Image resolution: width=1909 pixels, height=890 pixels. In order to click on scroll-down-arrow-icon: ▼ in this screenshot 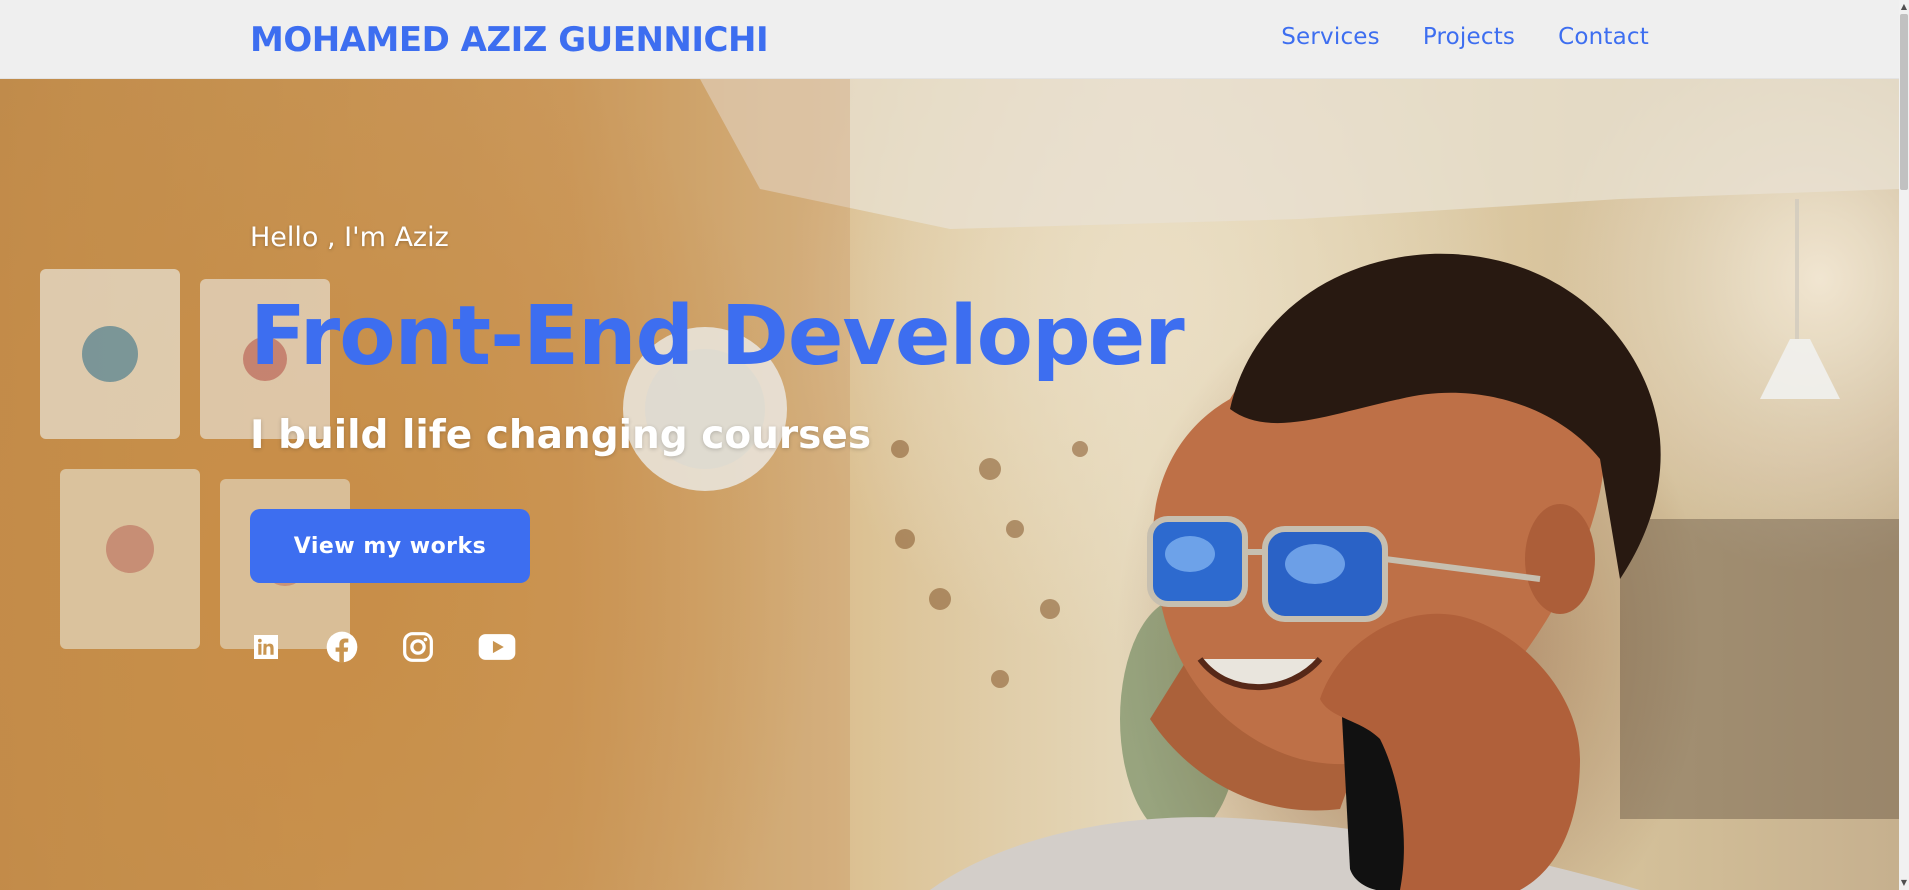, I will do `click(1904, 883)`.